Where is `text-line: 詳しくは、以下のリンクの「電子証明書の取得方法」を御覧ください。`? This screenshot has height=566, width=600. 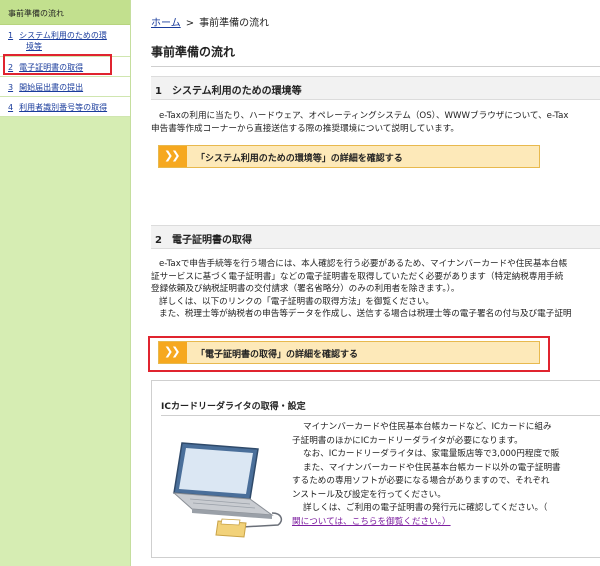
text-line: 詳しくは、以下のリンクの「電子証明書の取得方法」を御覧ください。 is located at coordinates (297, 301).